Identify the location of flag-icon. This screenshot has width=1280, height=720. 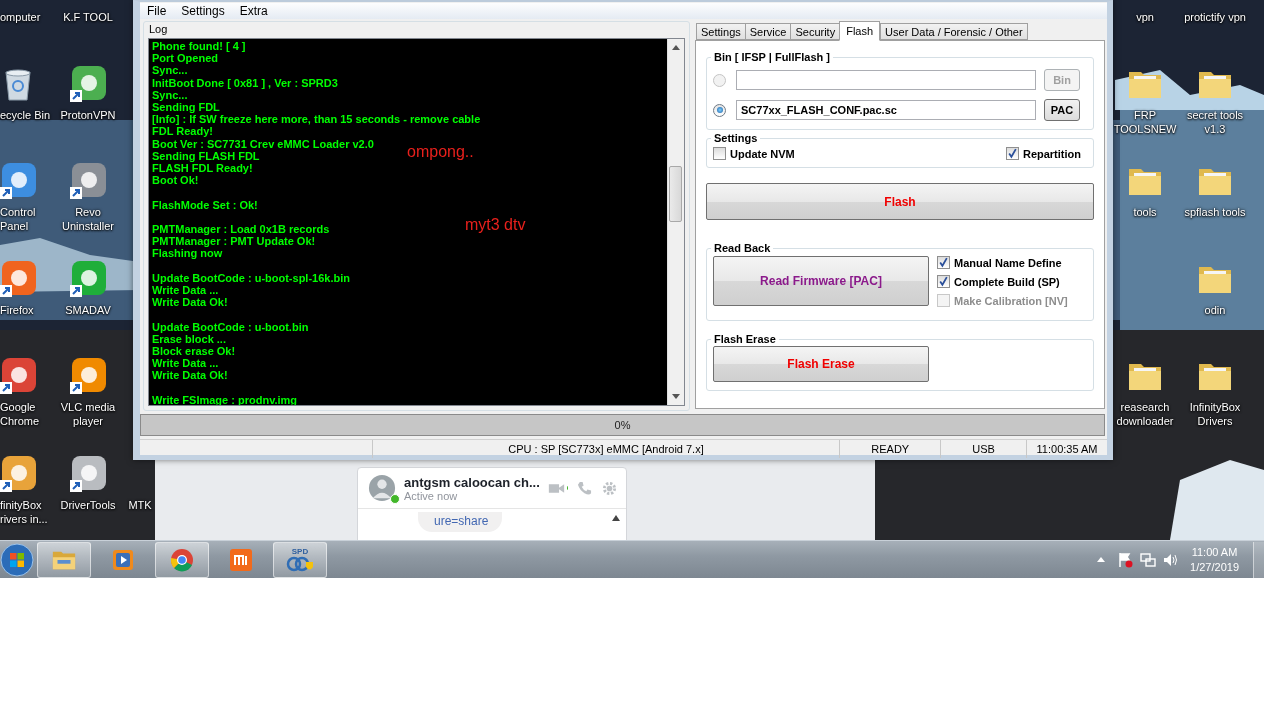
(1125, 559).